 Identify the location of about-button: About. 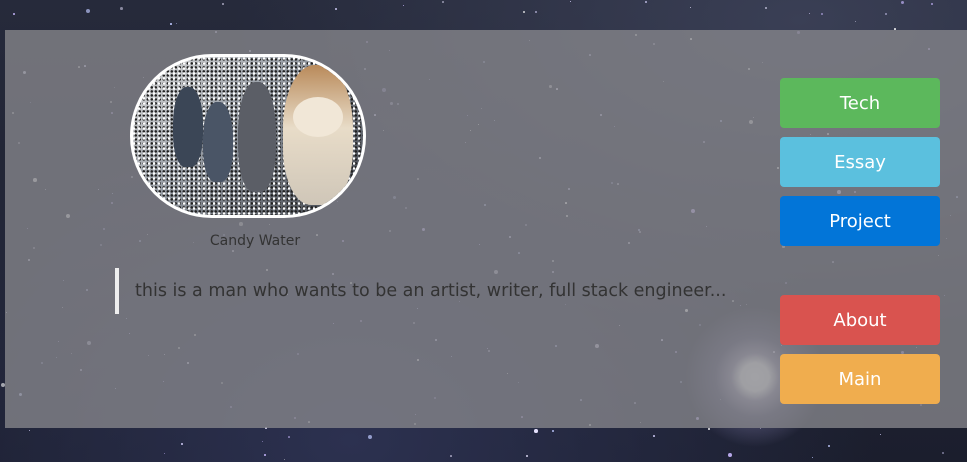
(860, 320).